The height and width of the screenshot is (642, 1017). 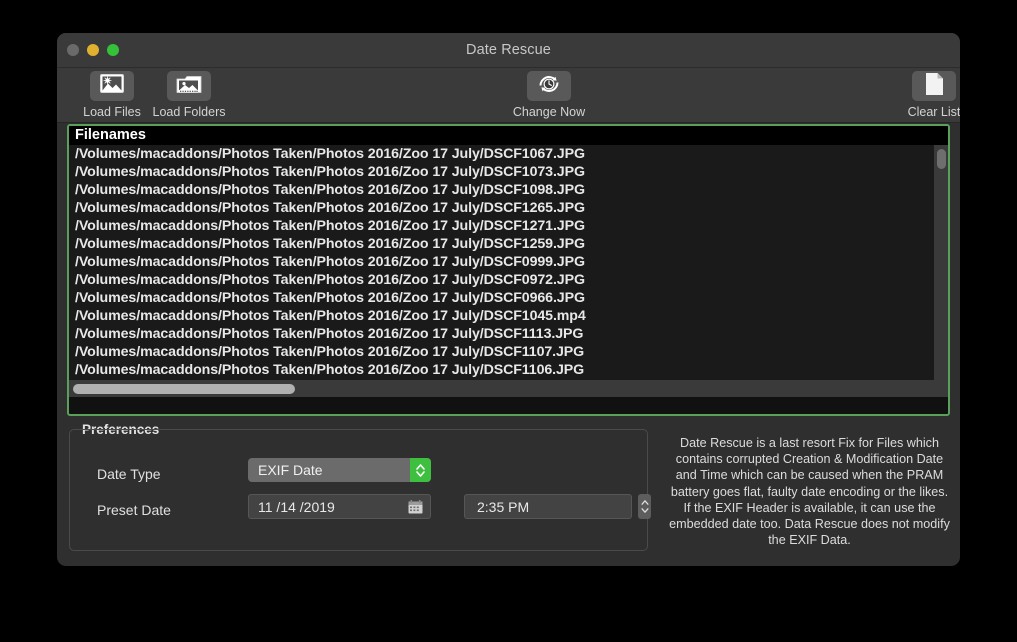 I want to click on load-folders-button: Load Folders, so click(x=189, y=95).